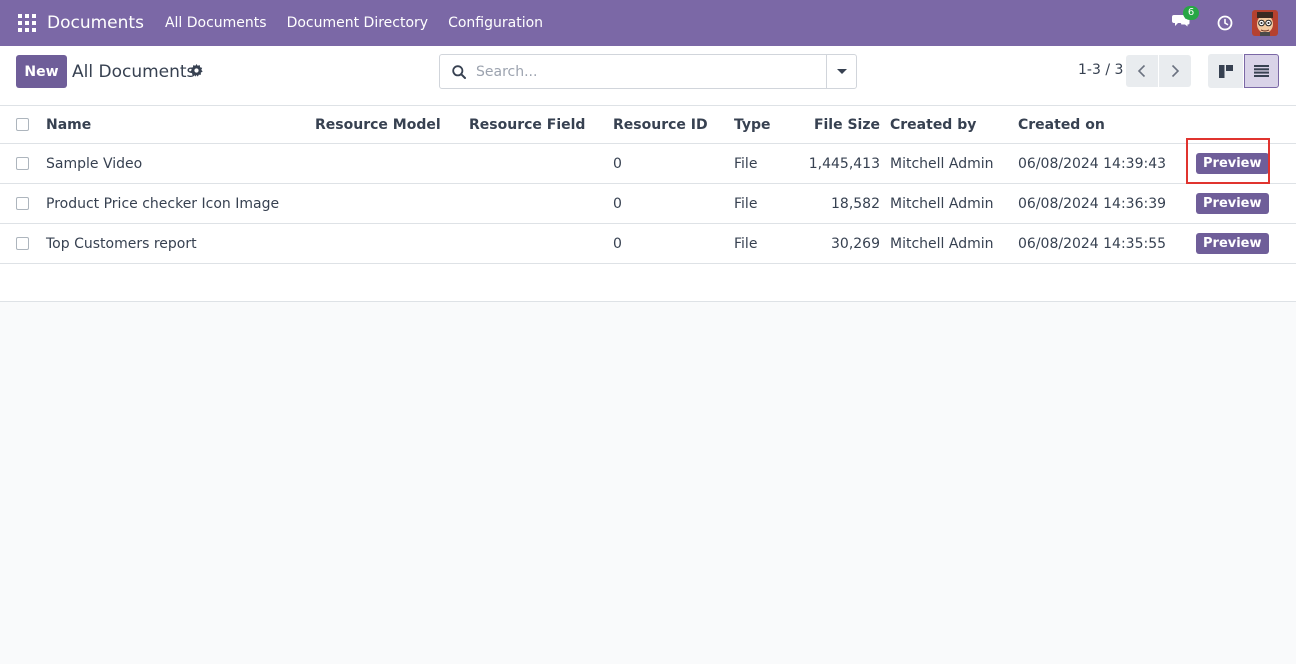 The image size is (1296, 664). What do you see at coordinates (933, 124) in the screenshot?
I see `col-header-created-by: Created by` at bounding box center [933, 124].